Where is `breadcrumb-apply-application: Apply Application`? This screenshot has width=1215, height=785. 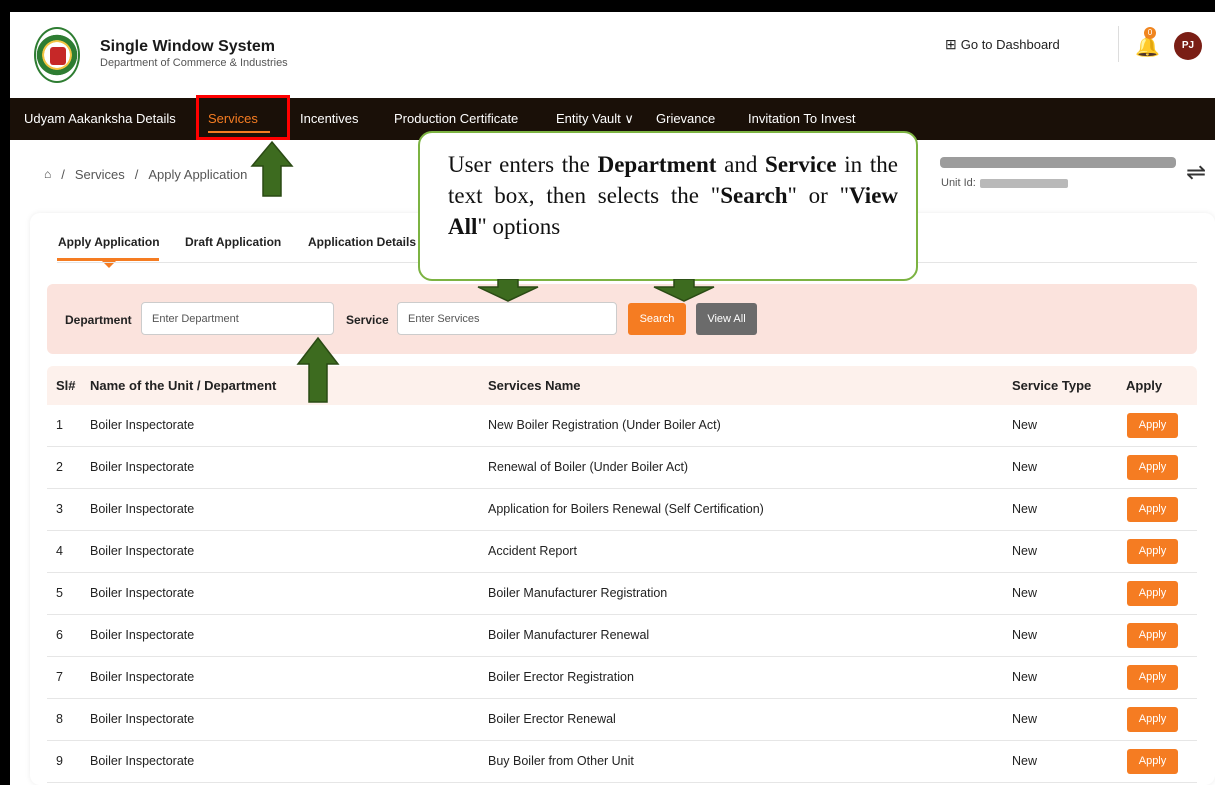
breadcrumb-apply-application: Apply Application is located at coordinates (198, 174).